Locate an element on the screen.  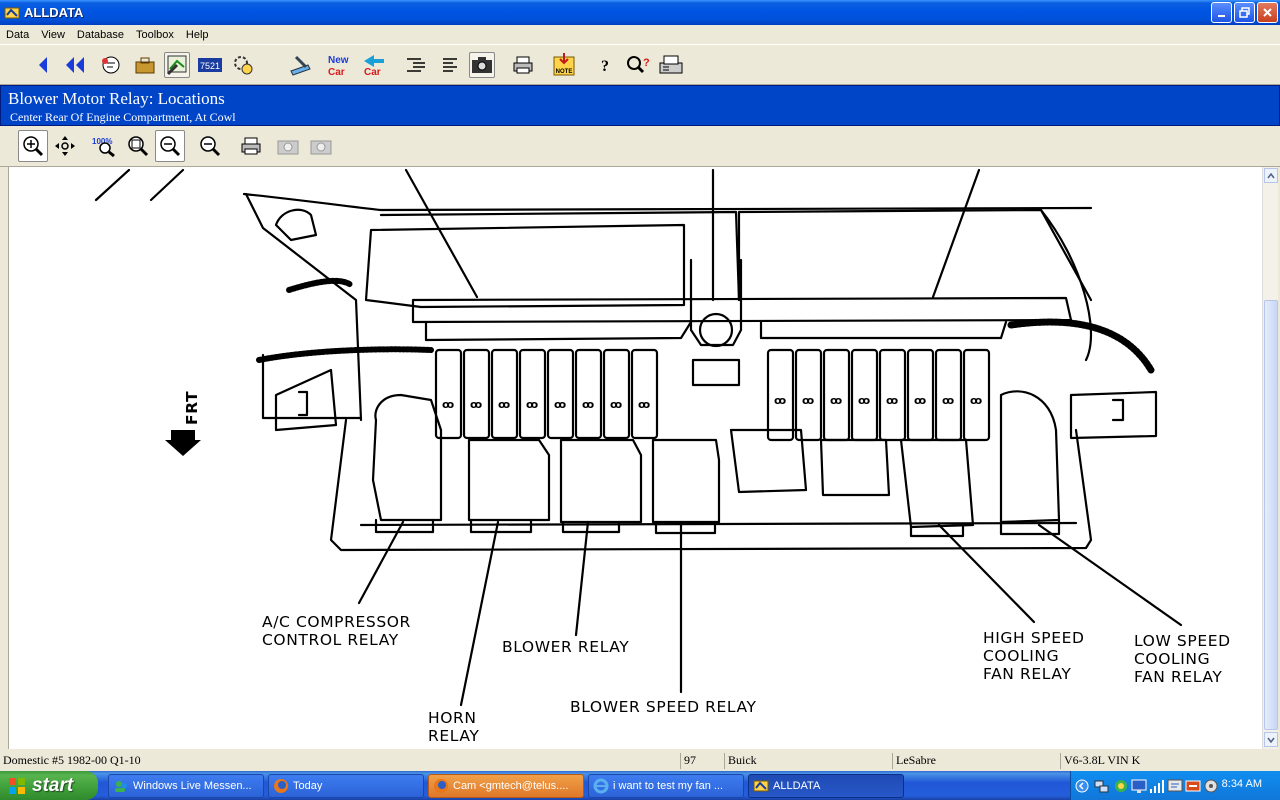
chevron-up-icon is located at coordinates (1271, 175).